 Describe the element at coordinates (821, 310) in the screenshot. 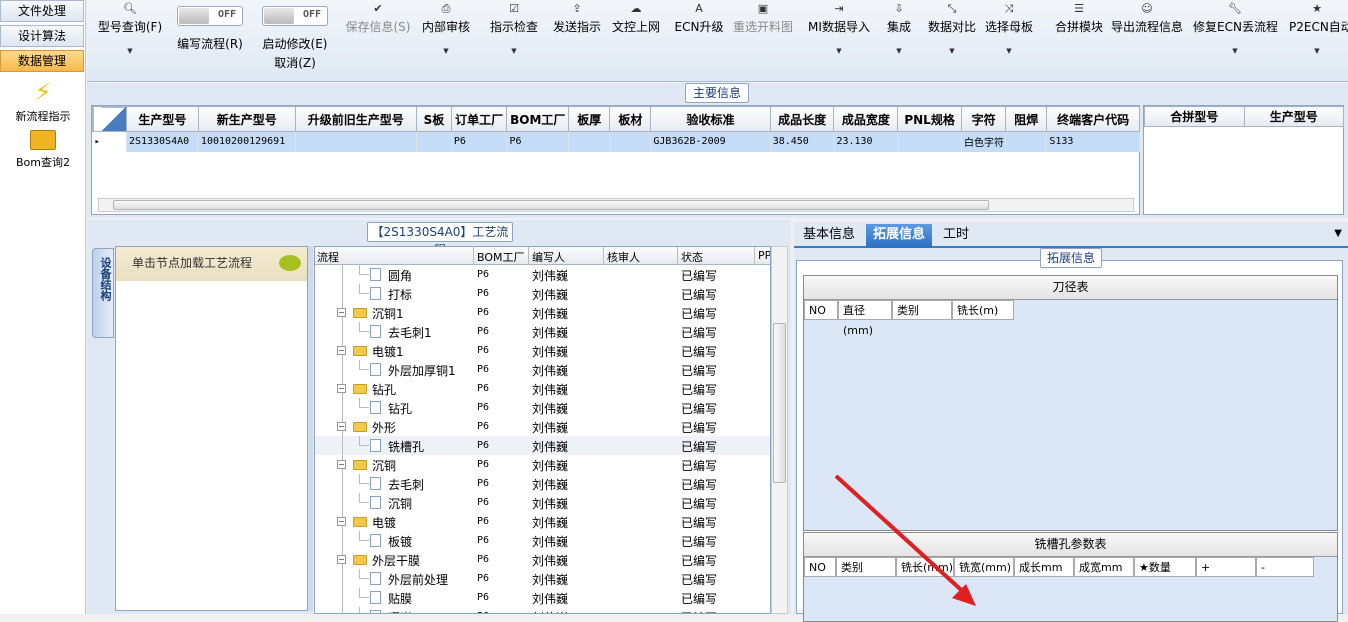

I see `tool-column-header: NO` at that location.